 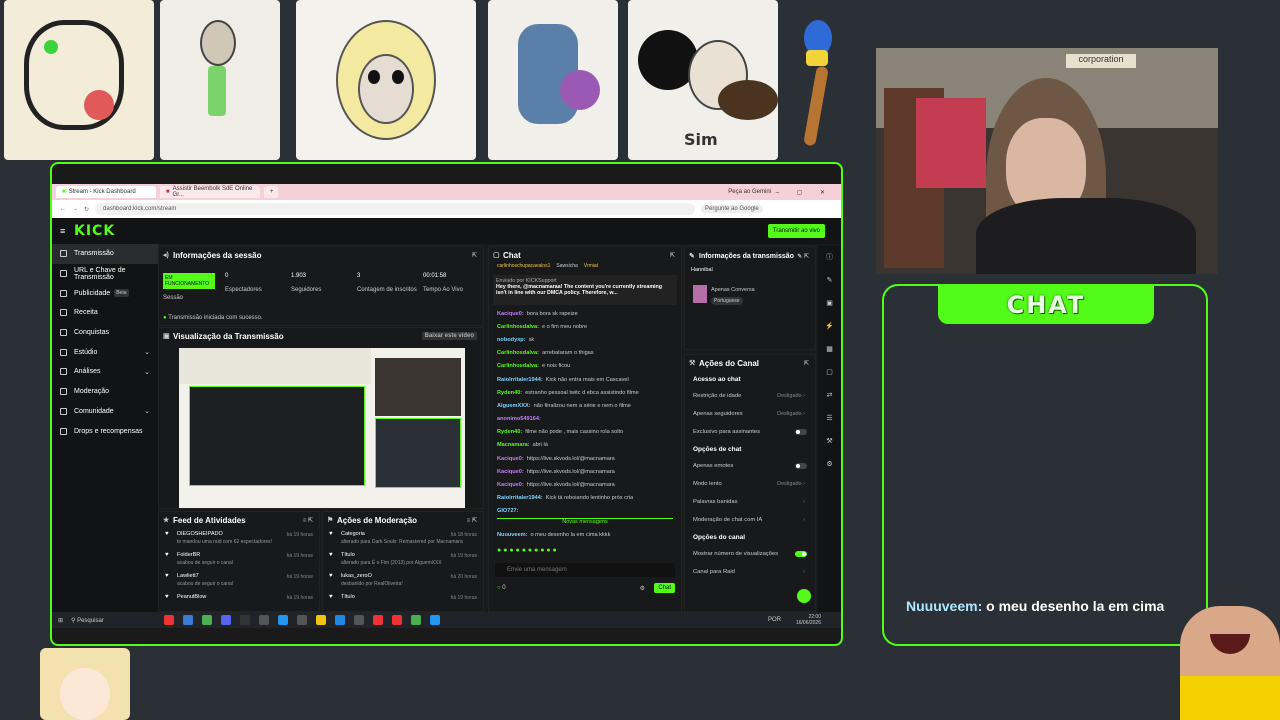 What do you see at coordinates (205, 584) in the screenshot?
I see `item-sub: acabou de seguir o canal` at bounding box center [205, 584].